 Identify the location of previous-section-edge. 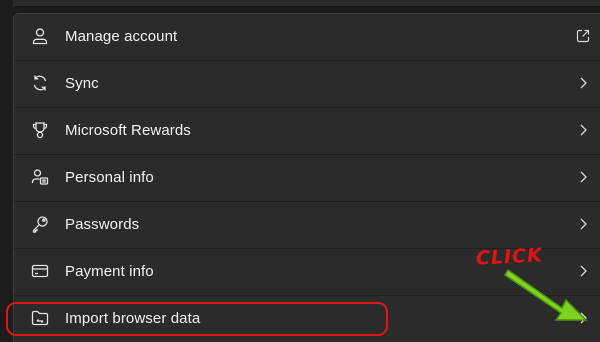
(306, 3).